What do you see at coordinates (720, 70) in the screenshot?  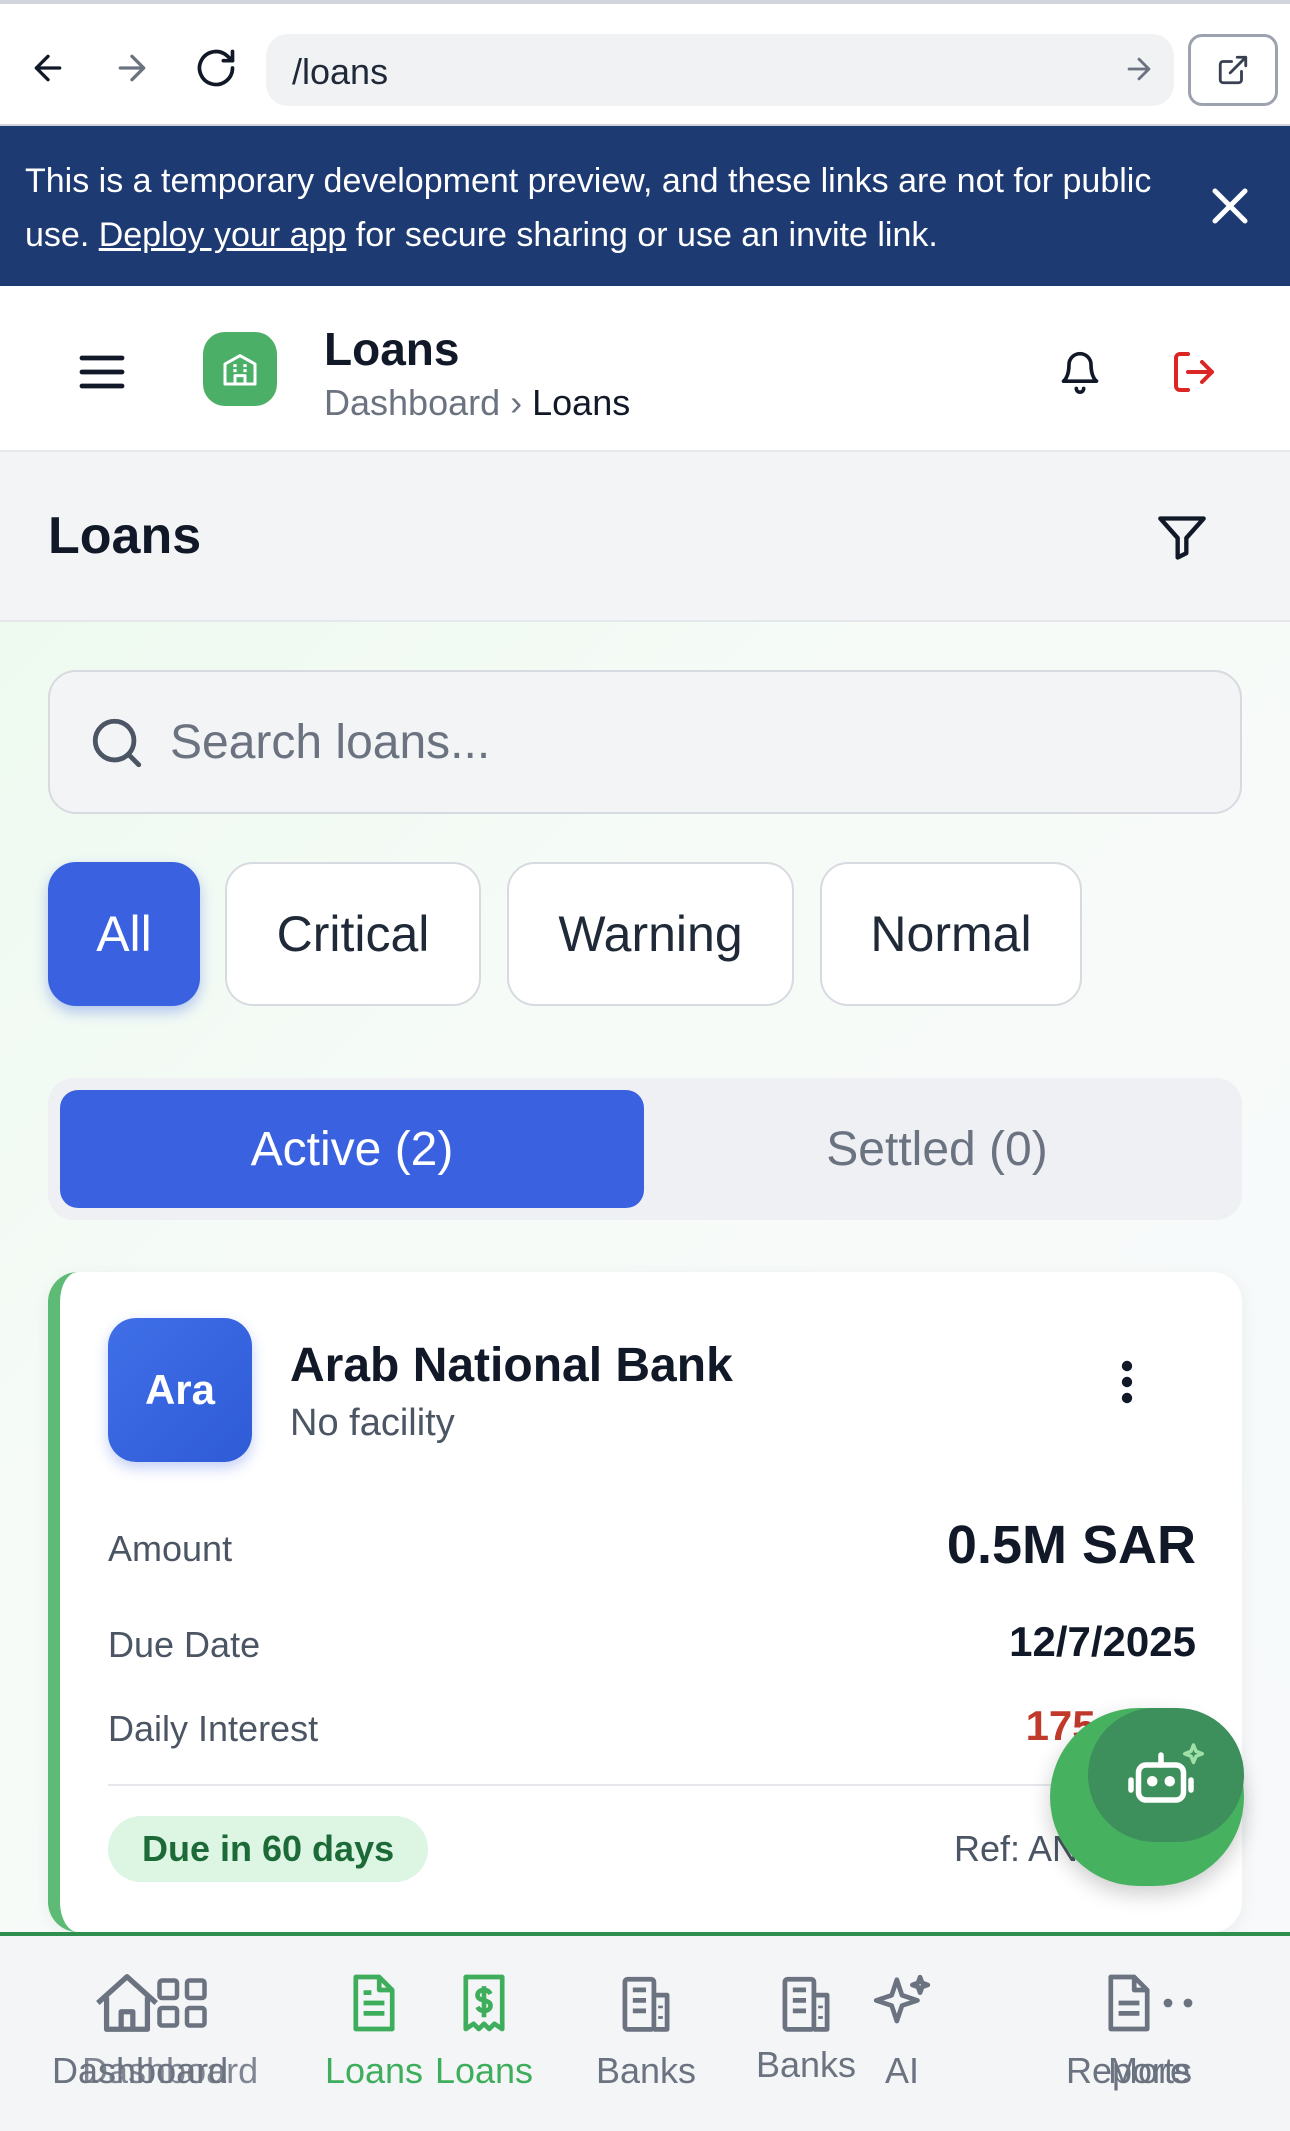 I see `address-bar: /loans` at bounding box center [720, 70].